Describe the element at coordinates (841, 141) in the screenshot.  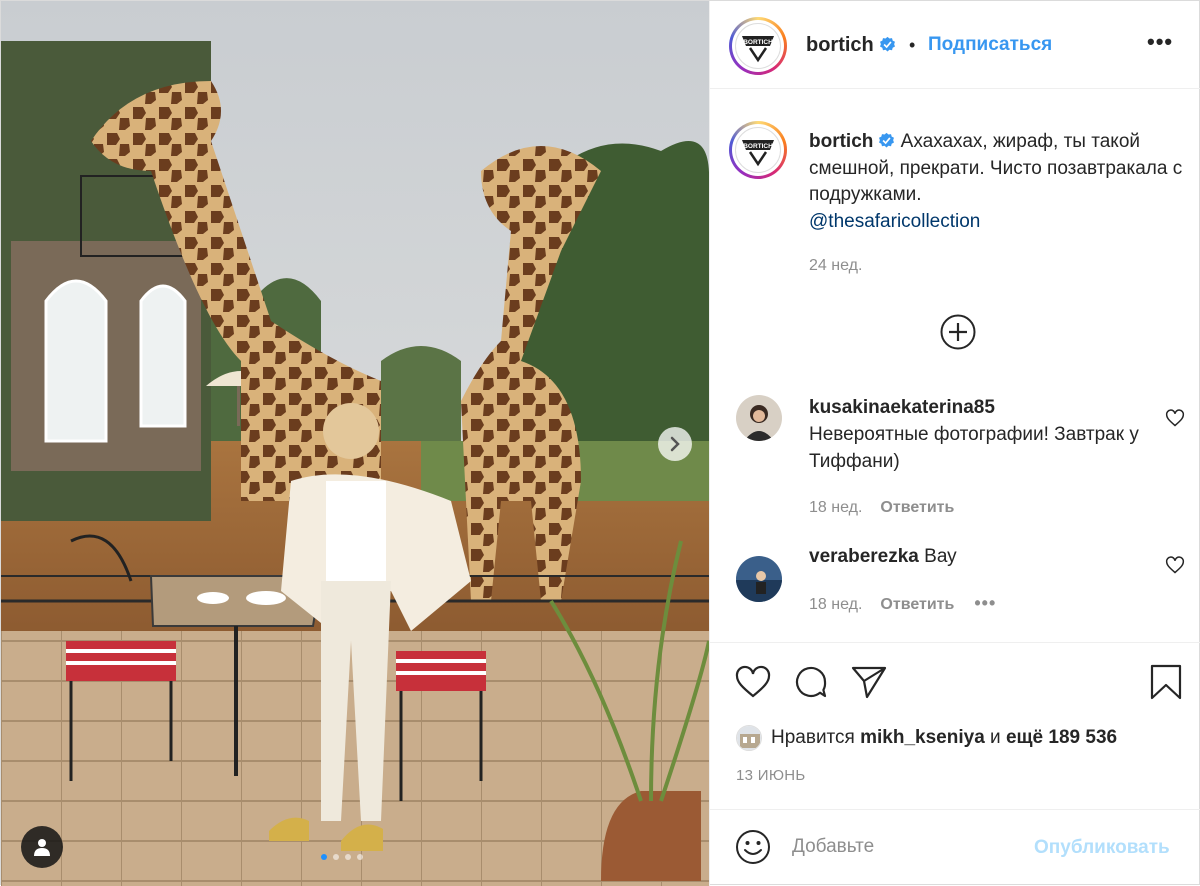
I see `caption-username: bortich` at that location.